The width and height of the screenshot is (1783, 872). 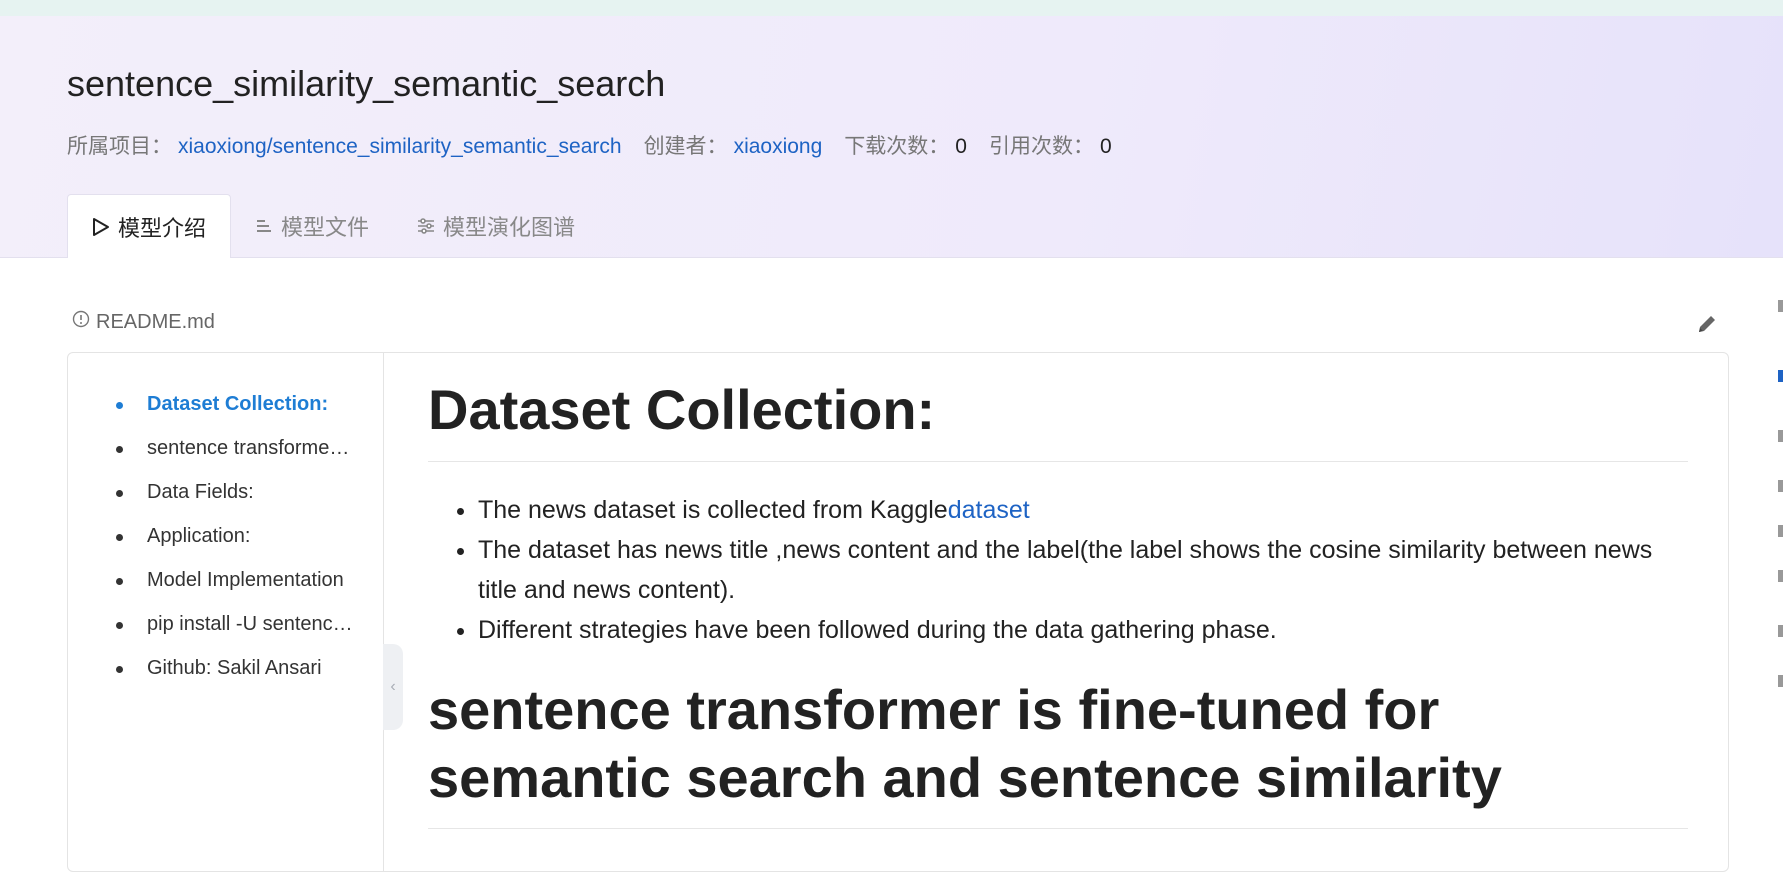 I want to click on sliders-icon, so click(x=426, y=226).